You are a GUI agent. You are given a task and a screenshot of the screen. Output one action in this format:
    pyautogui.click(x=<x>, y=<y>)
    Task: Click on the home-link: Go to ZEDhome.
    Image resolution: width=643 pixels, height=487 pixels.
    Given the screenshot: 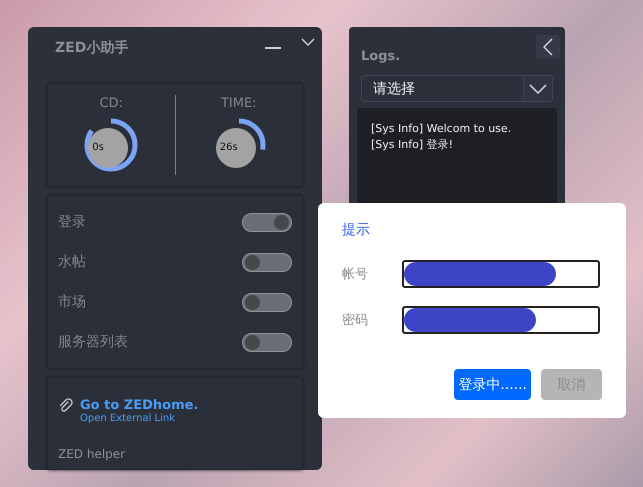 What is the action you would take?
    pyautogui.click(x=139, y=405)
    